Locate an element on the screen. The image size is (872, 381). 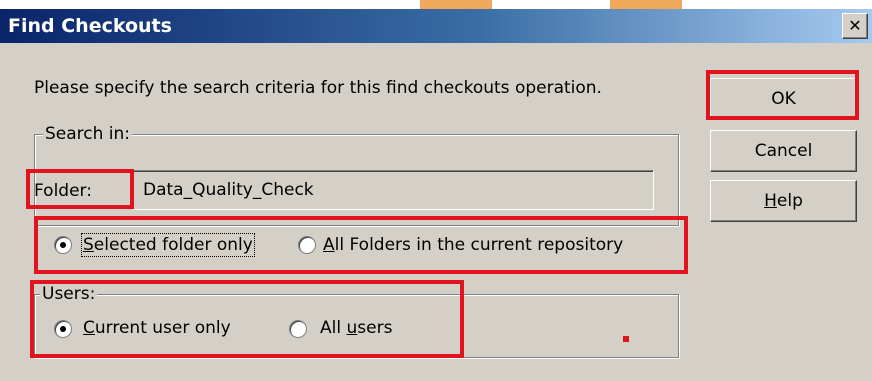
ok-highlight-box is located at coordinates (782, 95).